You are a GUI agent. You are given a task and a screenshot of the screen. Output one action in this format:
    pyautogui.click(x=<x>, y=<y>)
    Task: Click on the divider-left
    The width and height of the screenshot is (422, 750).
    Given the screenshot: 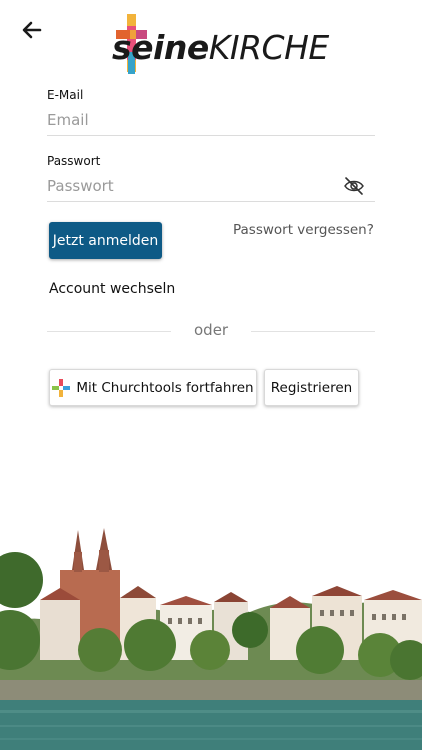 What is the action you would take?
    pyautogui.click(x=109, y=331)
    